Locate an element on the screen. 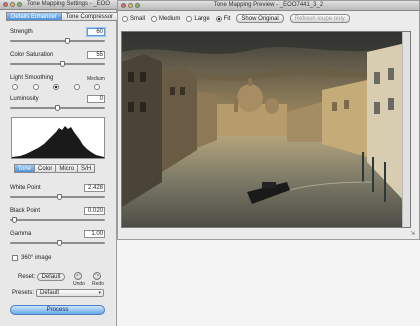 This screenshot has height=326, width=420. gamma-label: Gamma is located at coordinates (21, 234).